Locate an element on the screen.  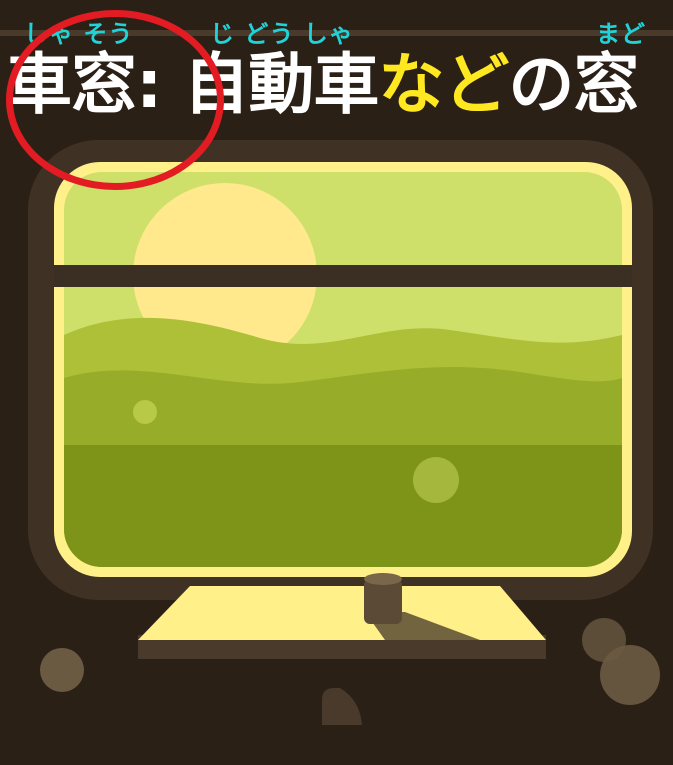
title-part3: の窓 is located at coordinates (573, 84).